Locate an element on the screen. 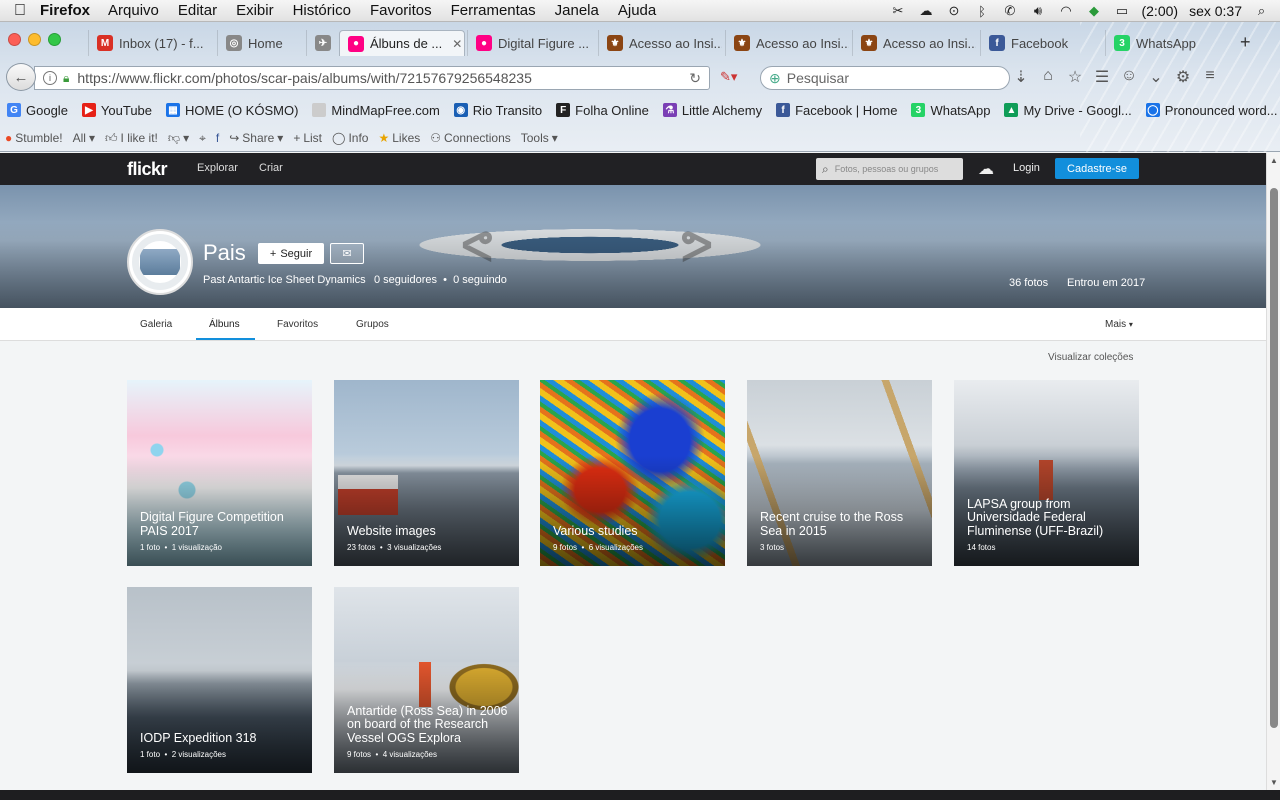 This screenshot has width=1280, height=800. brazil-flag-icon: ◆ is located at coordinates (1093, 10).